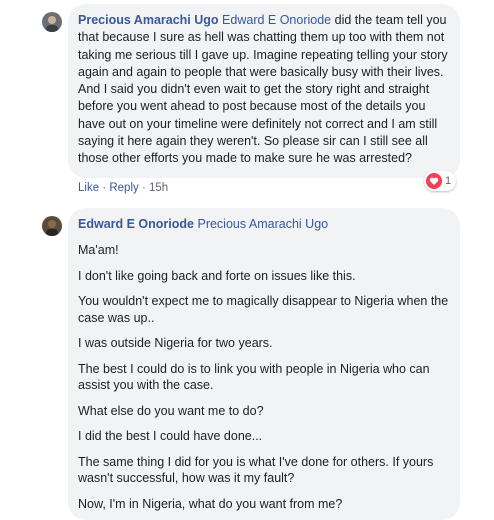 Image resolution: width=494 pixels, height=520 pixels. Describe the element at coordinates (262, 224) in the screenshot. I see `comment-mention: Precious Amarachi Ugo` at that location.